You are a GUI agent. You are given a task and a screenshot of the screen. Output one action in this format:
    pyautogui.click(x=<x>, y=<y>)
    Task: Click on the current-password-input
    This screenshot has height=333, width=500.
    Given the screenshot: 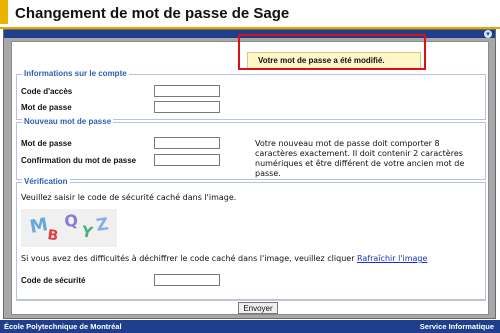 What is the action you would take?
    pyautogui.click(x=187, y=107)
    